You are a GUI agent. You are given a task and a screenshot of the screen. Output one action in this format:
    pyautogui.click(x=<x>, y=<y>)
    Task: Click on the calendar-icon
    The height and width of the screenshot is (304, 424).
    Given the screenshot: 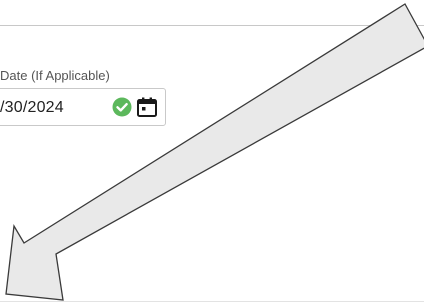 What is the action you would take?
    pyautogui.click(x=147, y=107)
    